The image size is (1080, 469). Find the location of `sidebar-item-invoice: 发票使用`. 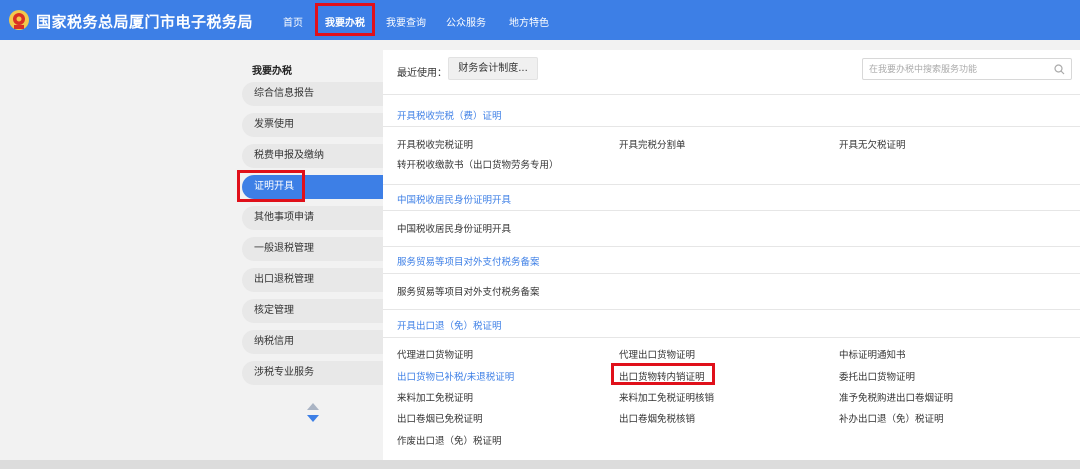

sidebar-item-invoice: 发票使用 is located at coordinates (312, 125).